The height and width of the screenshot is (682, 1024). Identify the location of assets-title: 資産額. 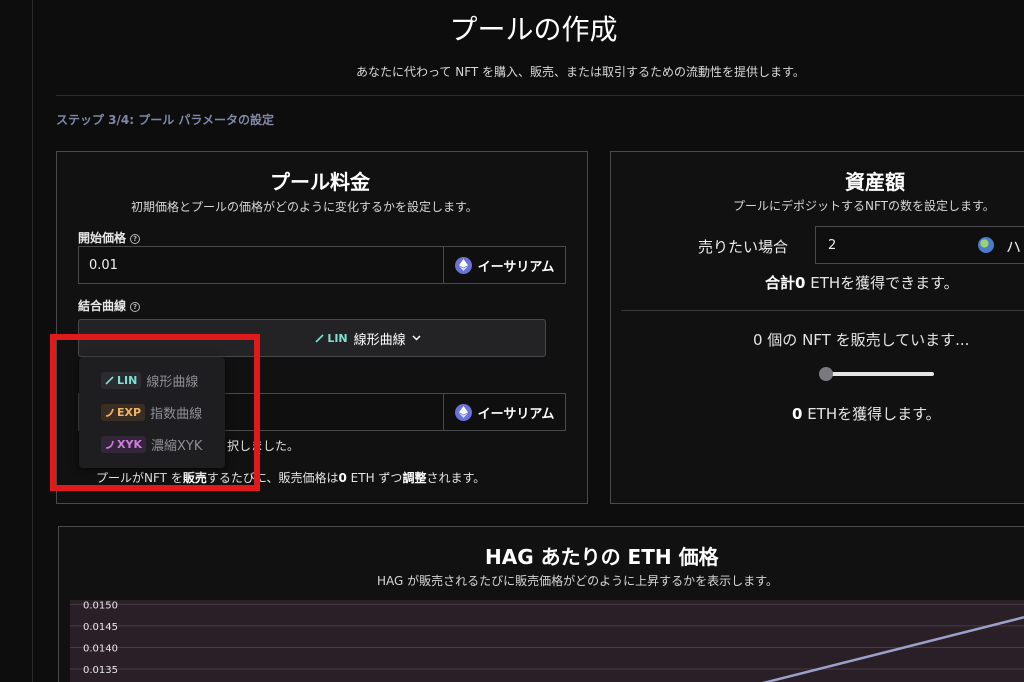
(875, 182).